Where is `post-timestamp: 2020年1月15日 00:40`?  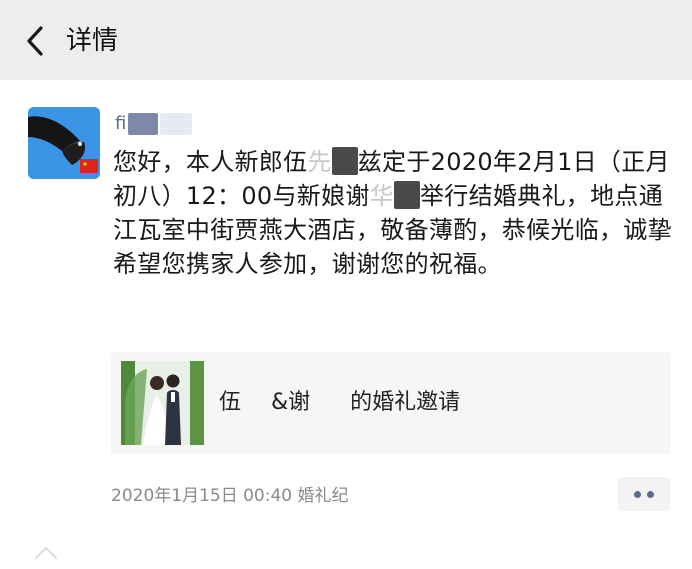 post-timestamp: 2020年1月15日 00:40 is located at coordinates (202, 496).